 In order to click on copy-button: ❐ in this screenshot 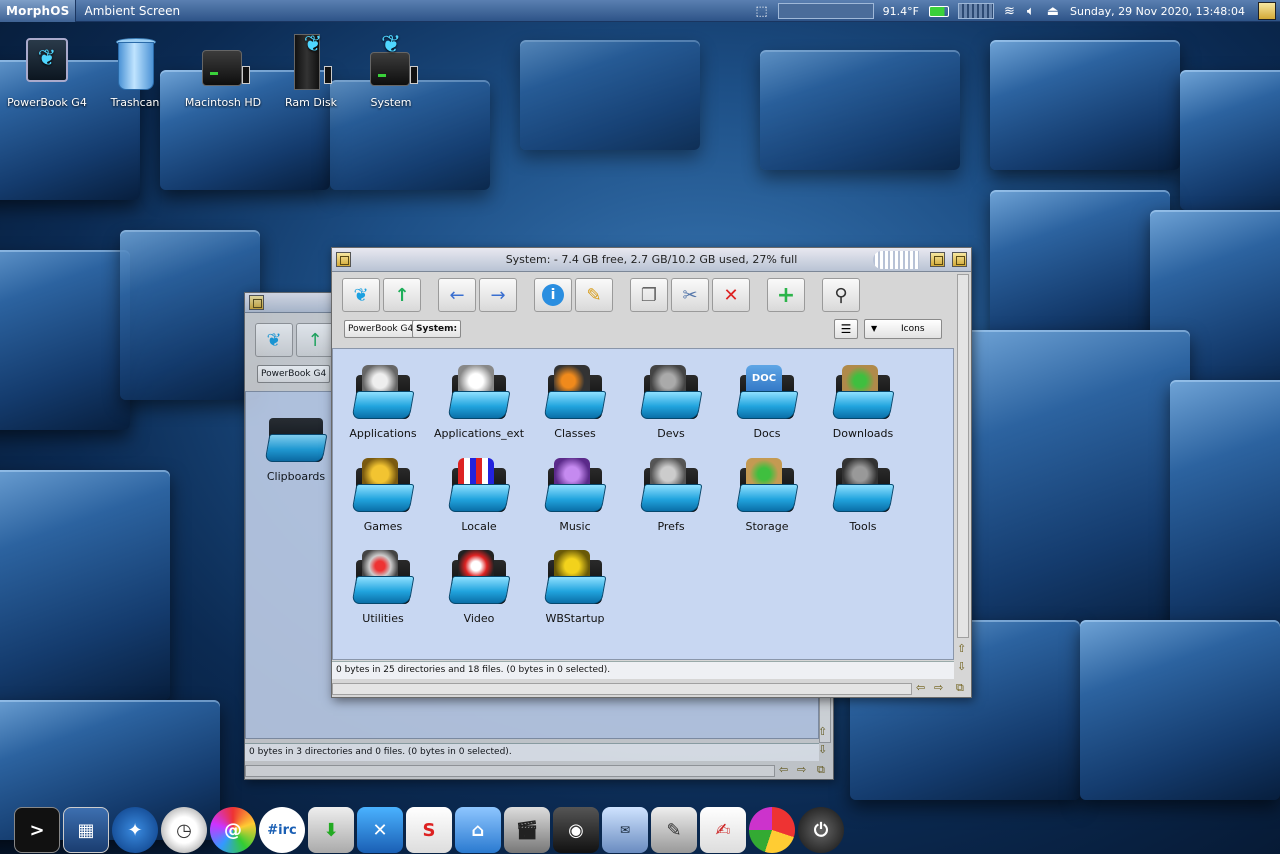, I will do `click(649, 295)`.